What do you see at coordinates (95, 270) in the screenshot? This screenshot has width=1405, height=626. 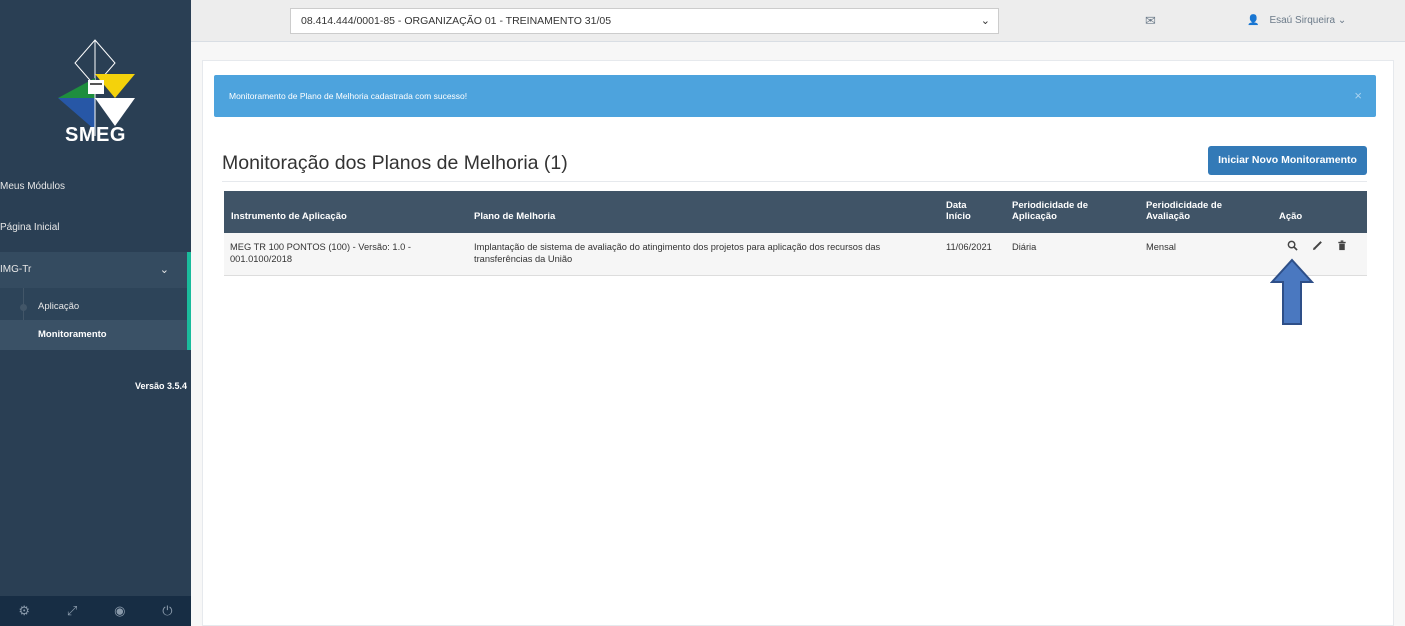 I see `sidebar-item-img-tr: IMG-Tr ⌄` at bounding box center [95, 270].